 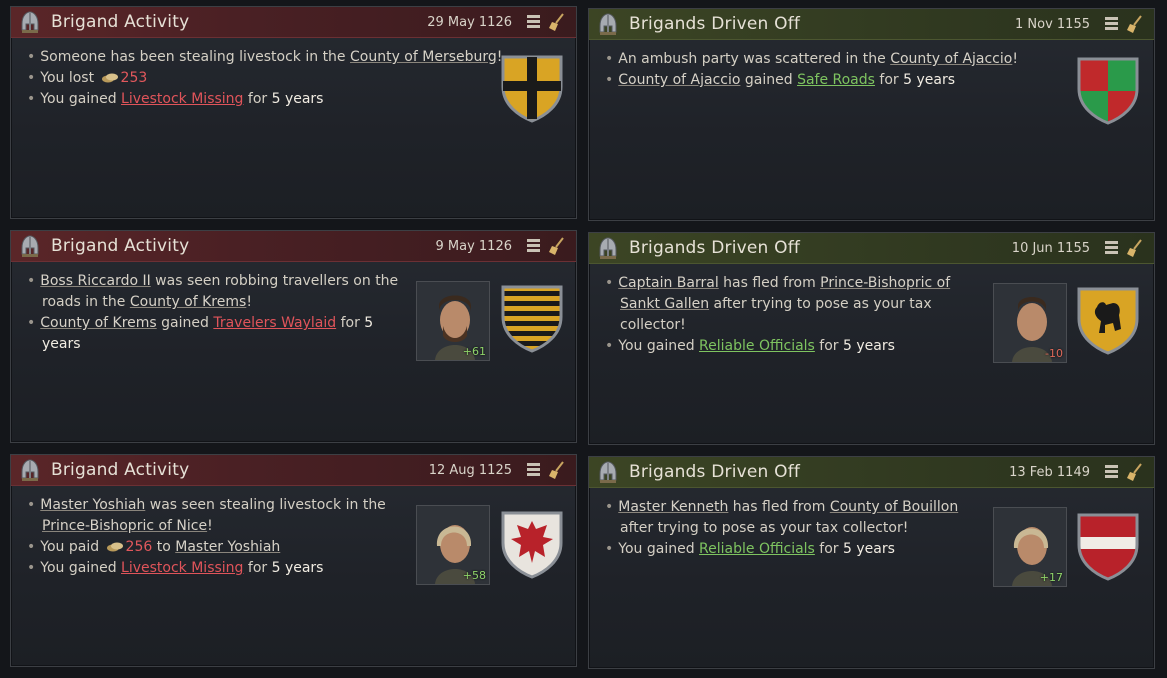 I want to click on character-portrait: -10, so click(x=1030, y=323).